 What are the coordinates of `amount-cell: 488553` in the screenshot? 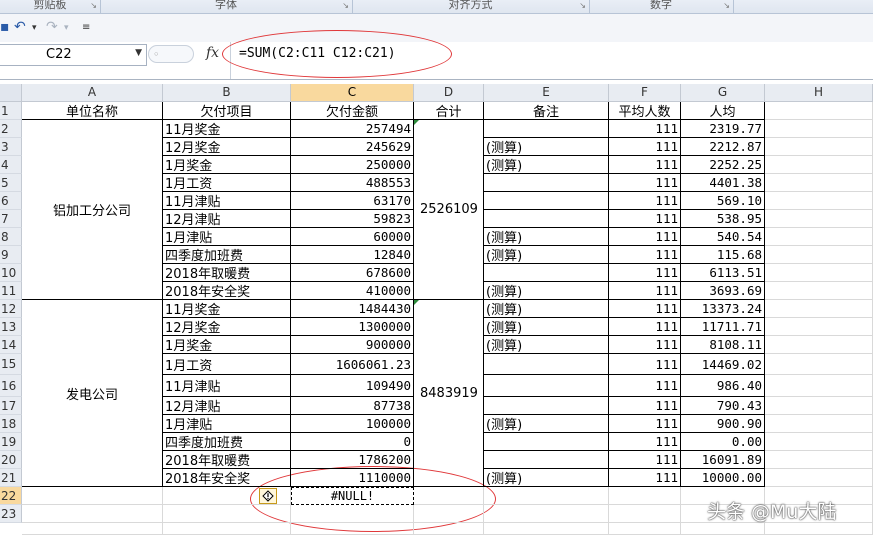 It's located at (352, 183).